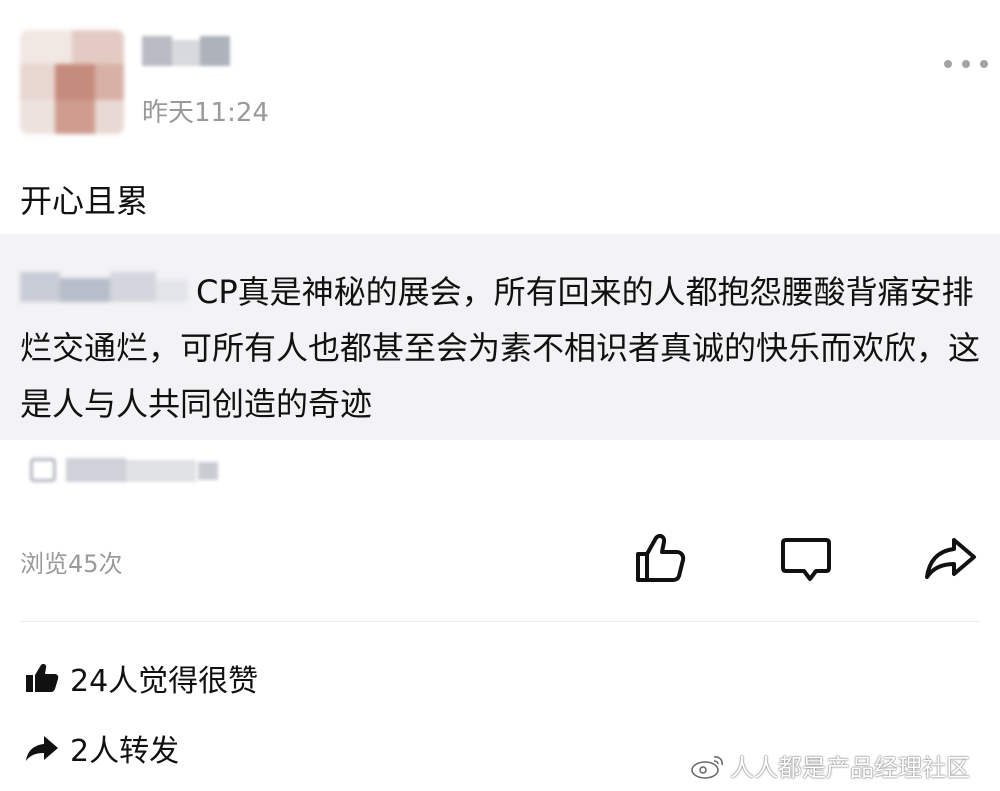 The height and width of the screenshot is (791, 1000). I want to click on likes-summary: 24人觉得很赞, so click(141, 678).